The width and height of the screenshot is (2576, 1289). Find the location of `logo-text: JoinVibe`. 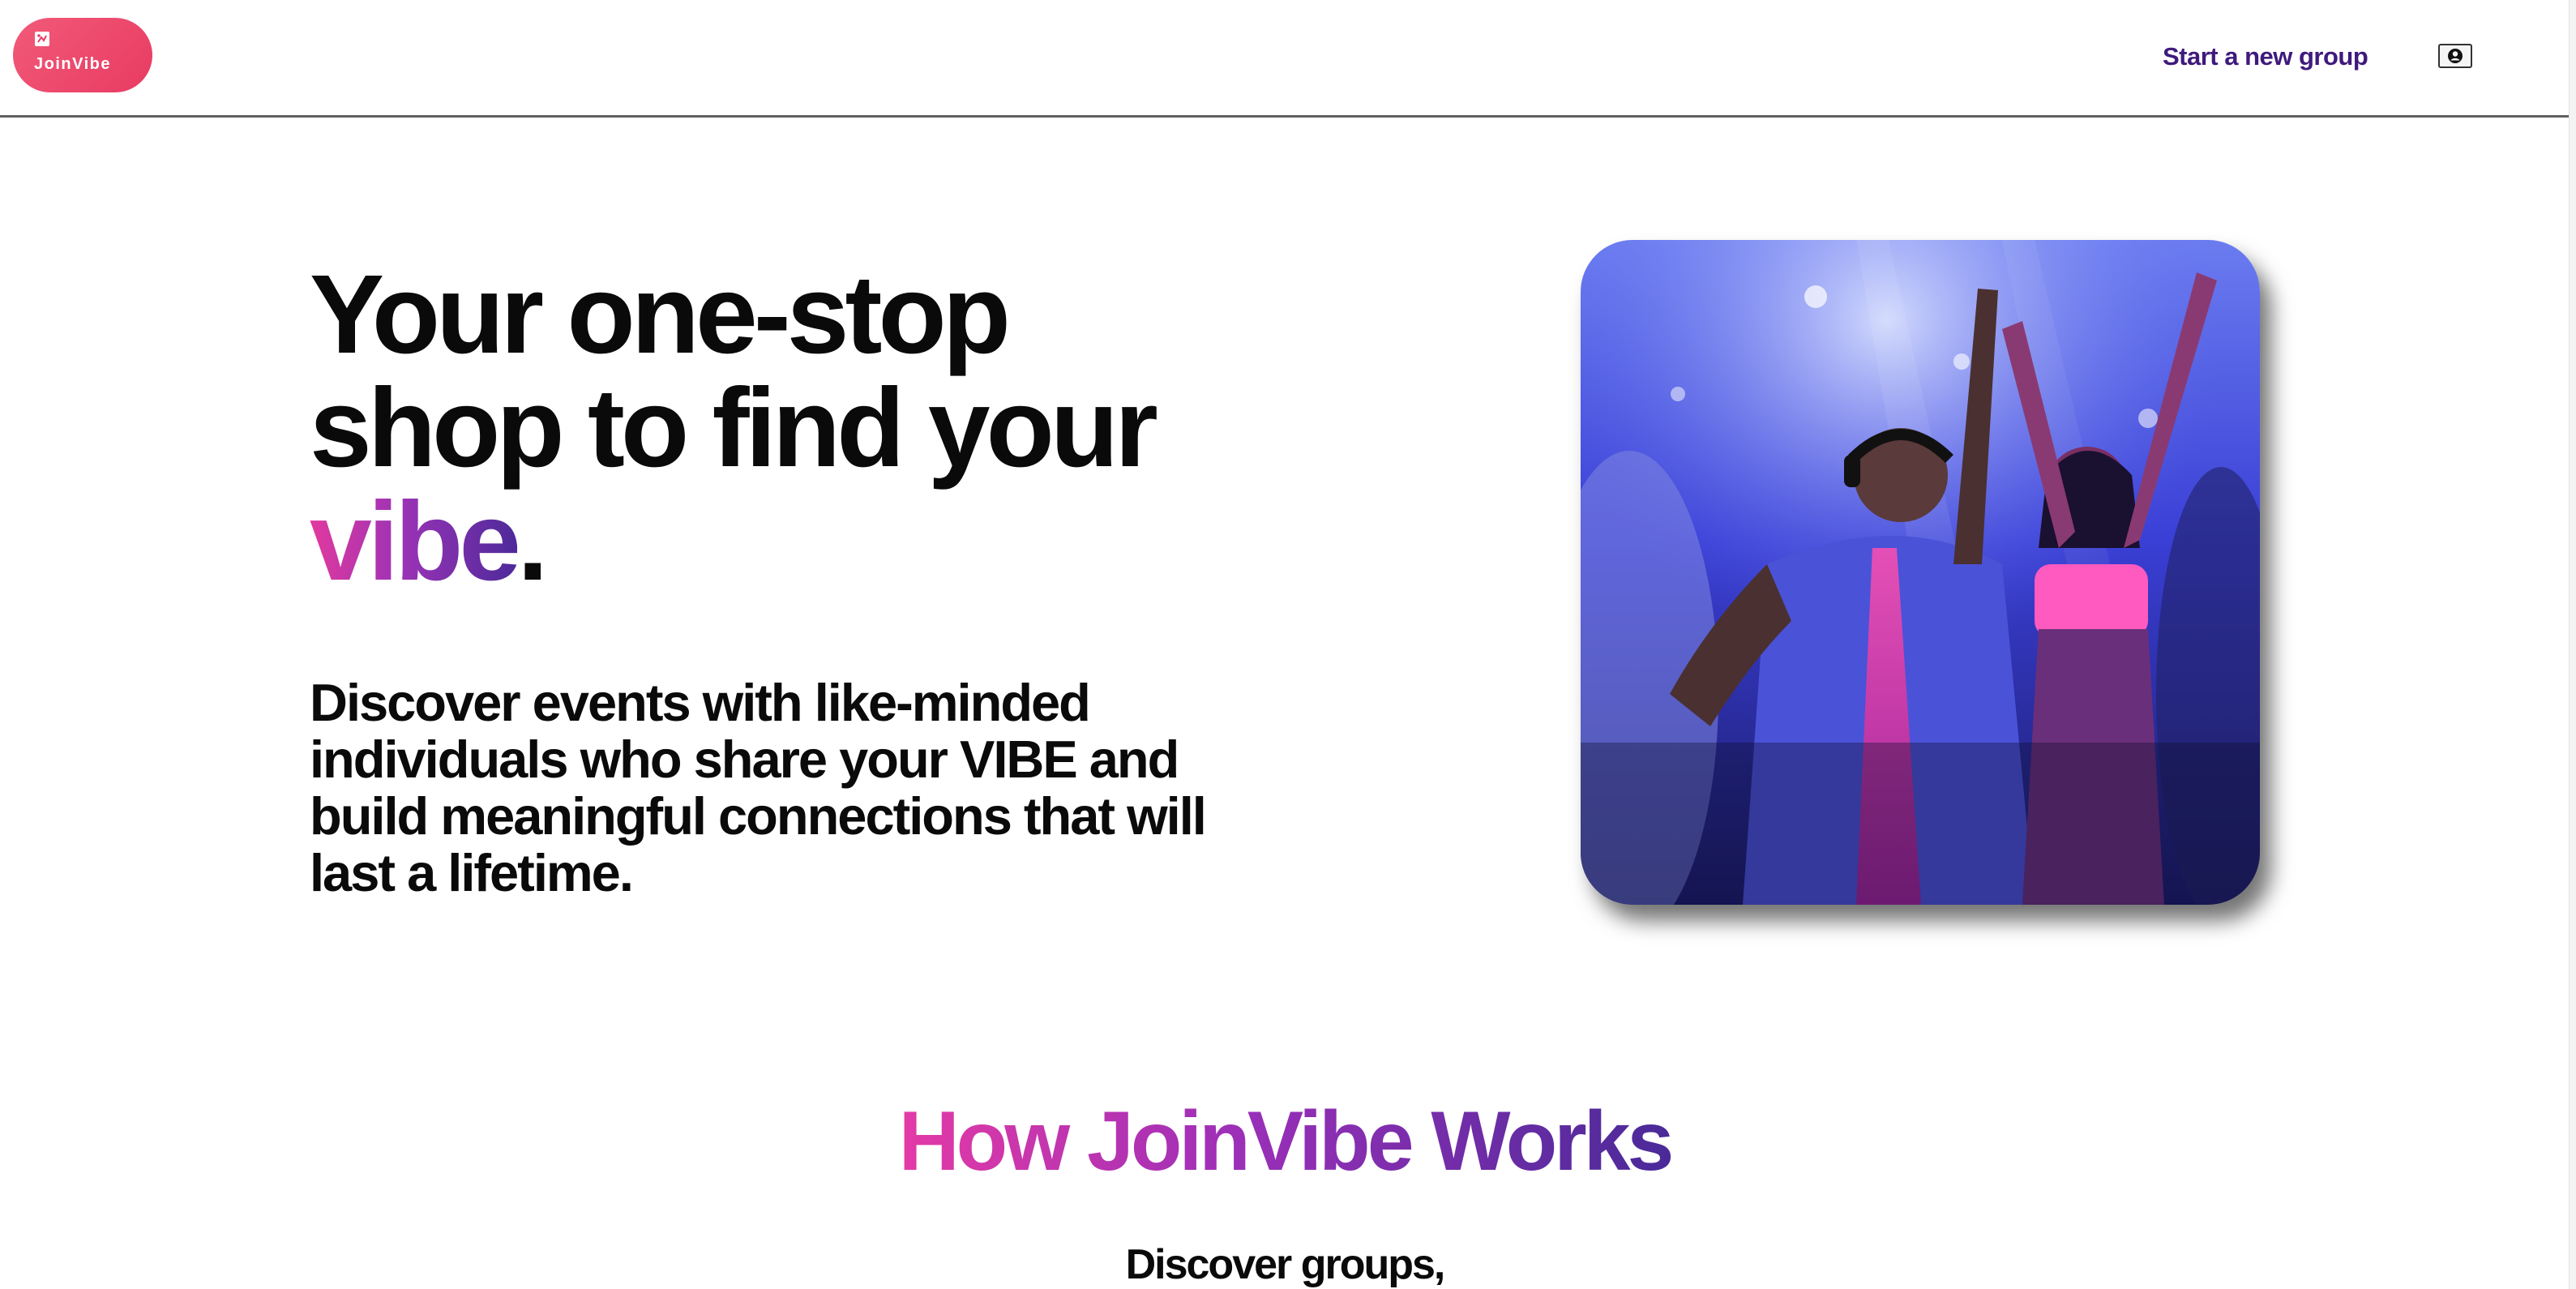

logo-text: JoinVibe is located at coordinates (72, 64).